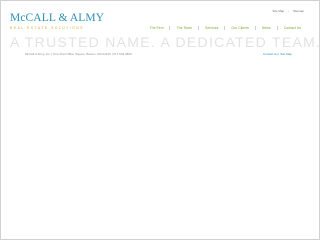 The image size is (320, 240). I want to click on logo: McCALL & ALMY REAL ESTATE SOLUTIONS, so click(57, 21).